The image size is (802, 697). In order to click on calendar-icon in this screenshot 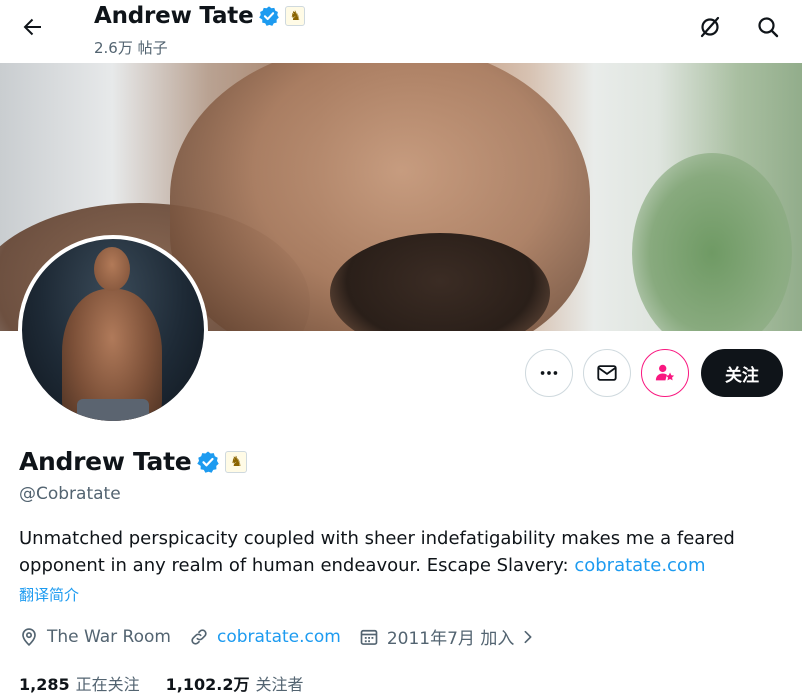, I will do `click(369, 637)`.